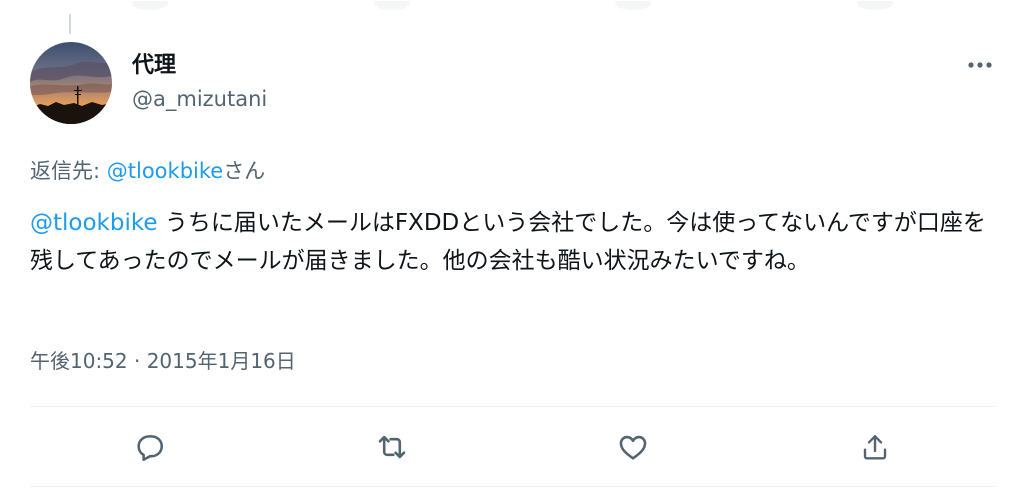 The image size is (1024, 490). I want to click on divider, so click(513, 406).